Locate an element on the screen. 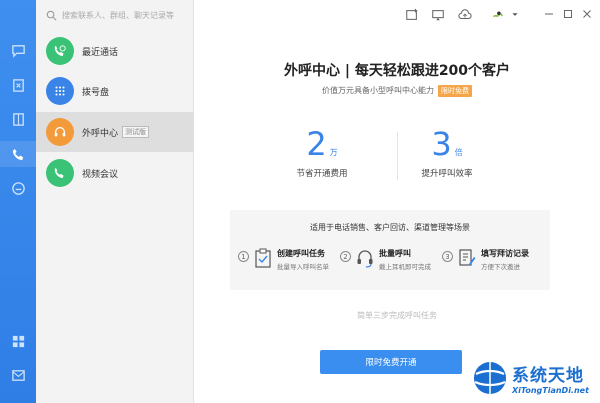 Image resolution: width=600 pixels, height=403 pixels. stat-number: 2 is located at coordinates (316, 144).